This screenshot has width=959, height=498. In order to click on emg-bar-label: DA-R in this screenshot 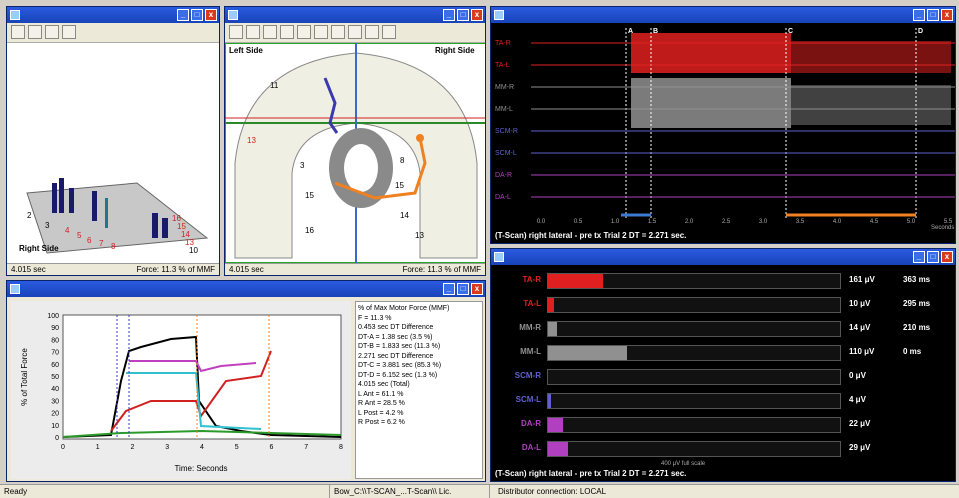, I will do `click(531, 423)`.